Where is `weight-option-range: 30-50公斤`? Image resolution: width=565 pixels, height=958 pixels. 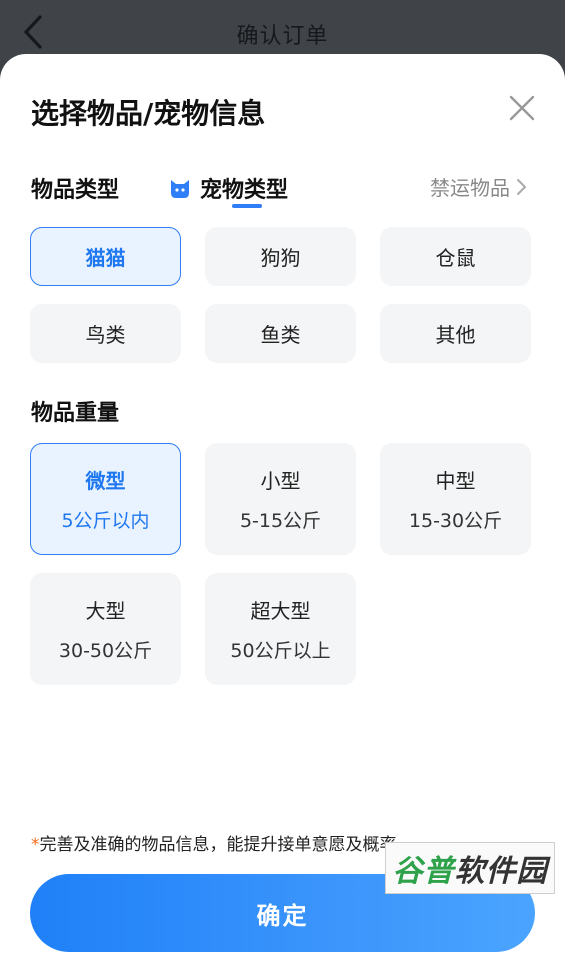 weight-option-range: 30-50公斤 is located at coordinates (105, 651).